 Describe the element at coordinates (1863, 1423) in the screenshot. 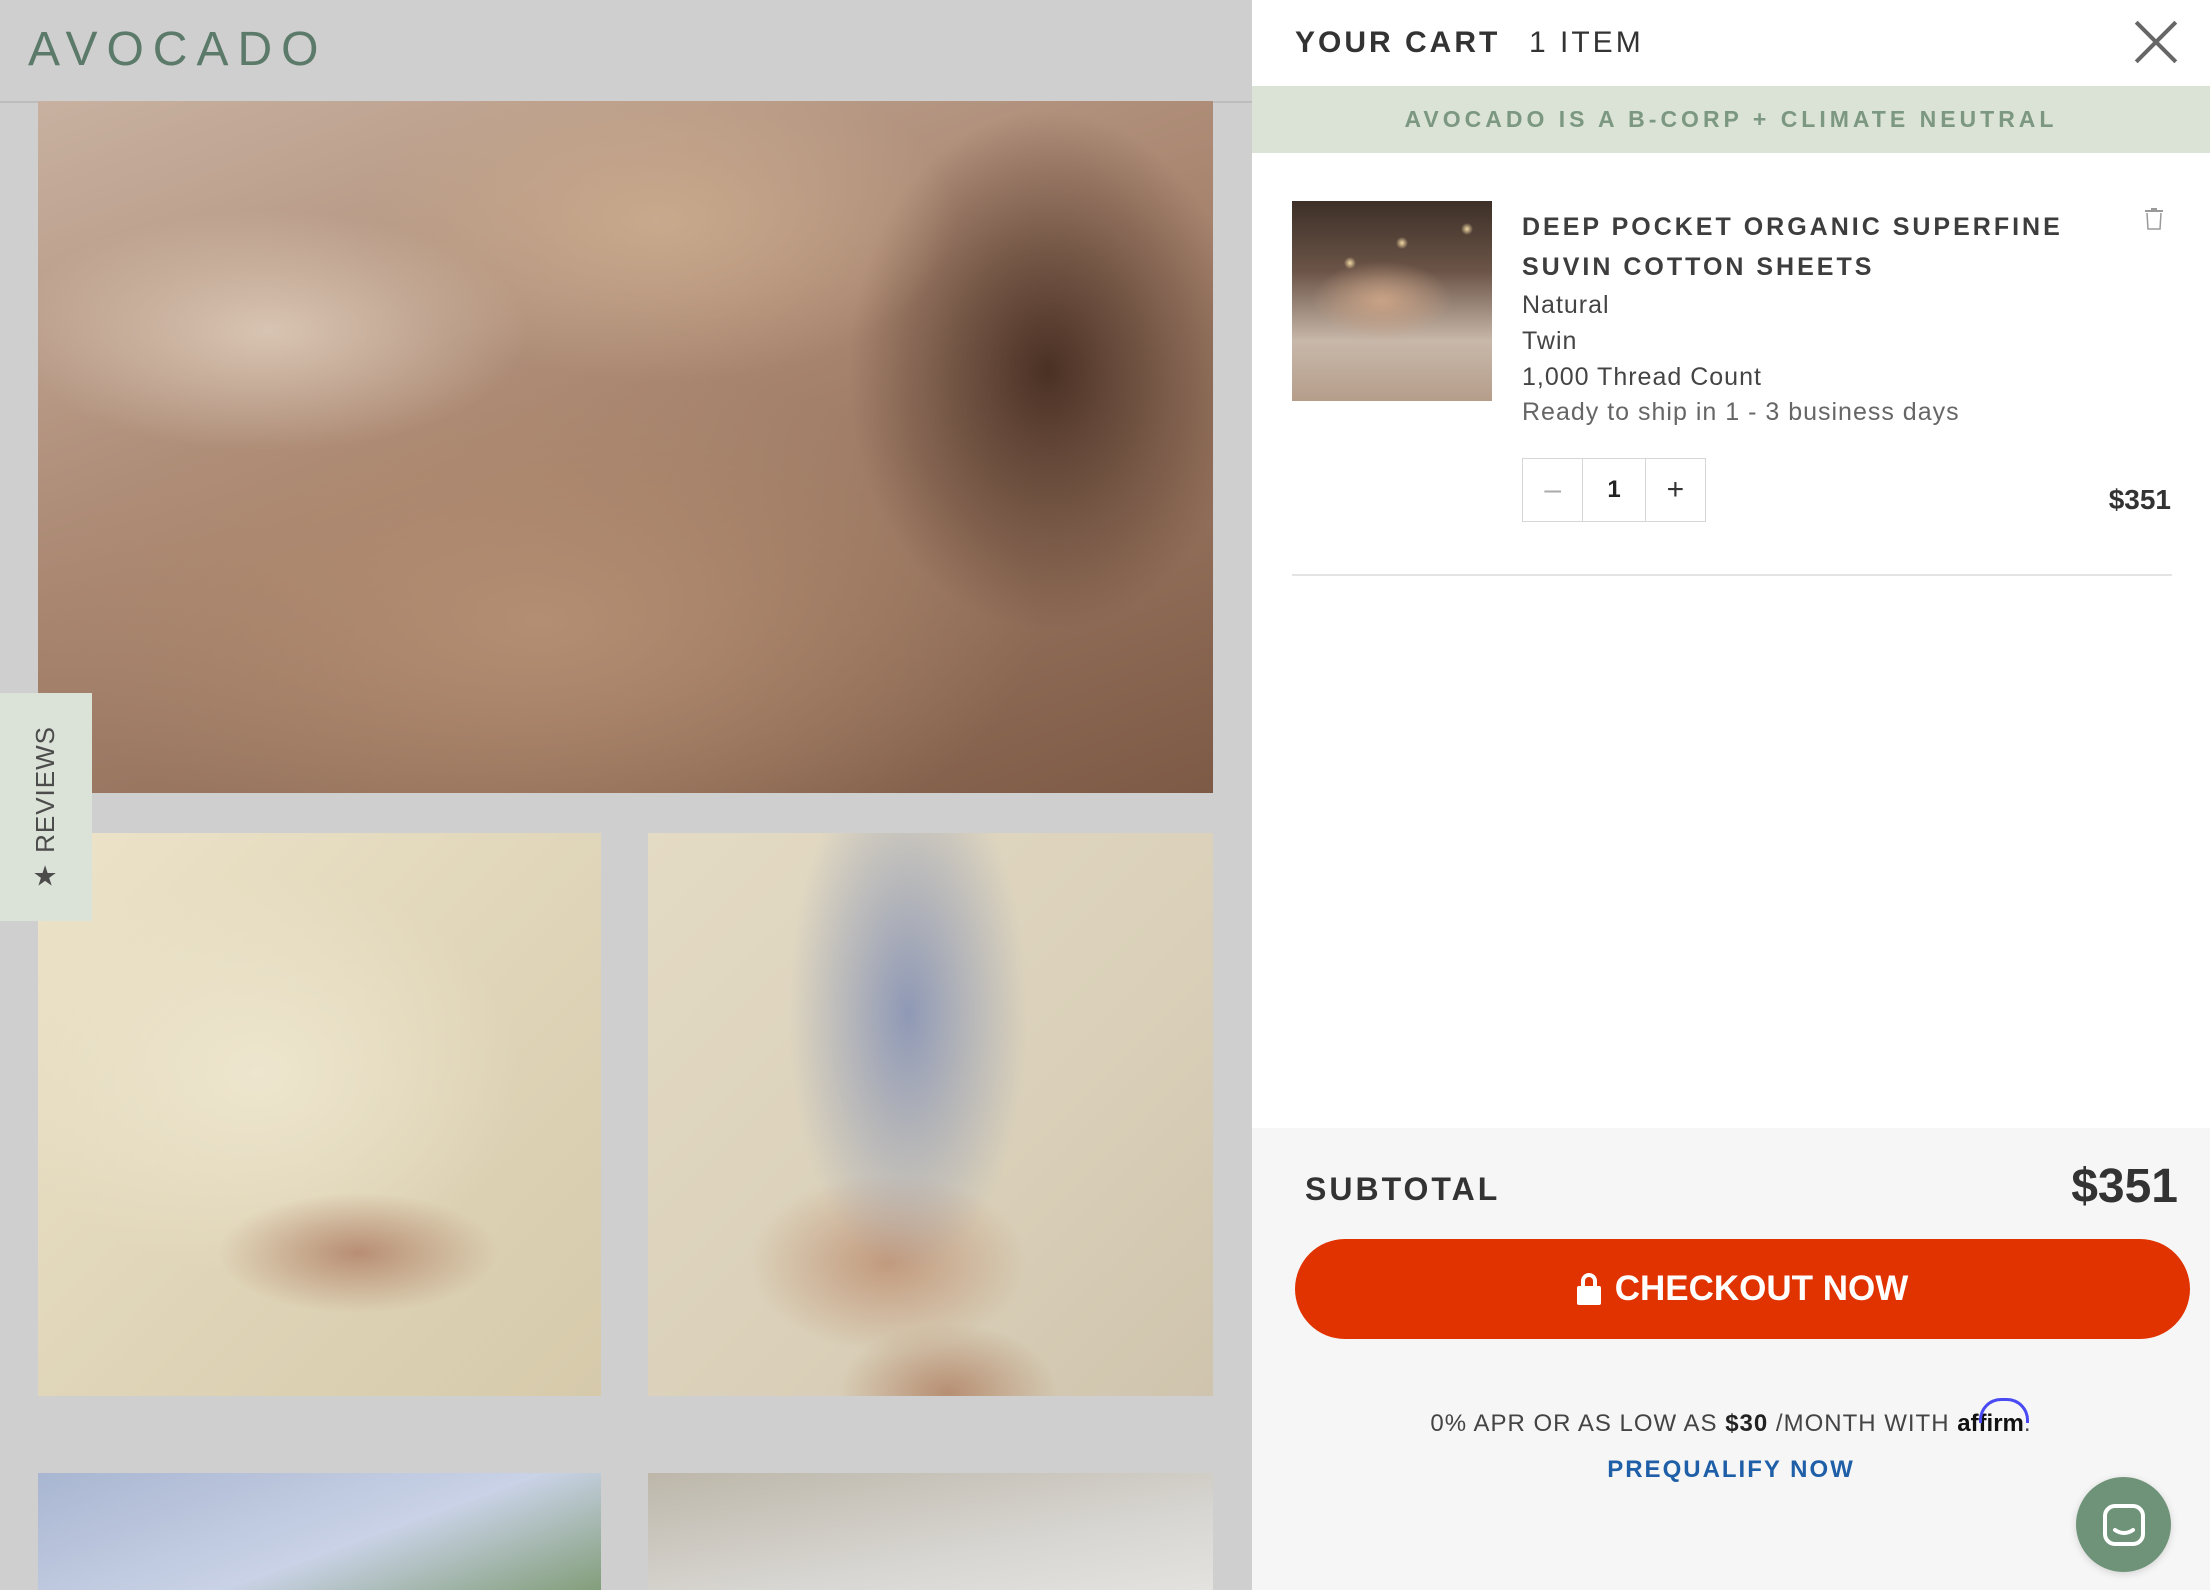

I see `affirm-suffix: /MONTH WITH` at that location.